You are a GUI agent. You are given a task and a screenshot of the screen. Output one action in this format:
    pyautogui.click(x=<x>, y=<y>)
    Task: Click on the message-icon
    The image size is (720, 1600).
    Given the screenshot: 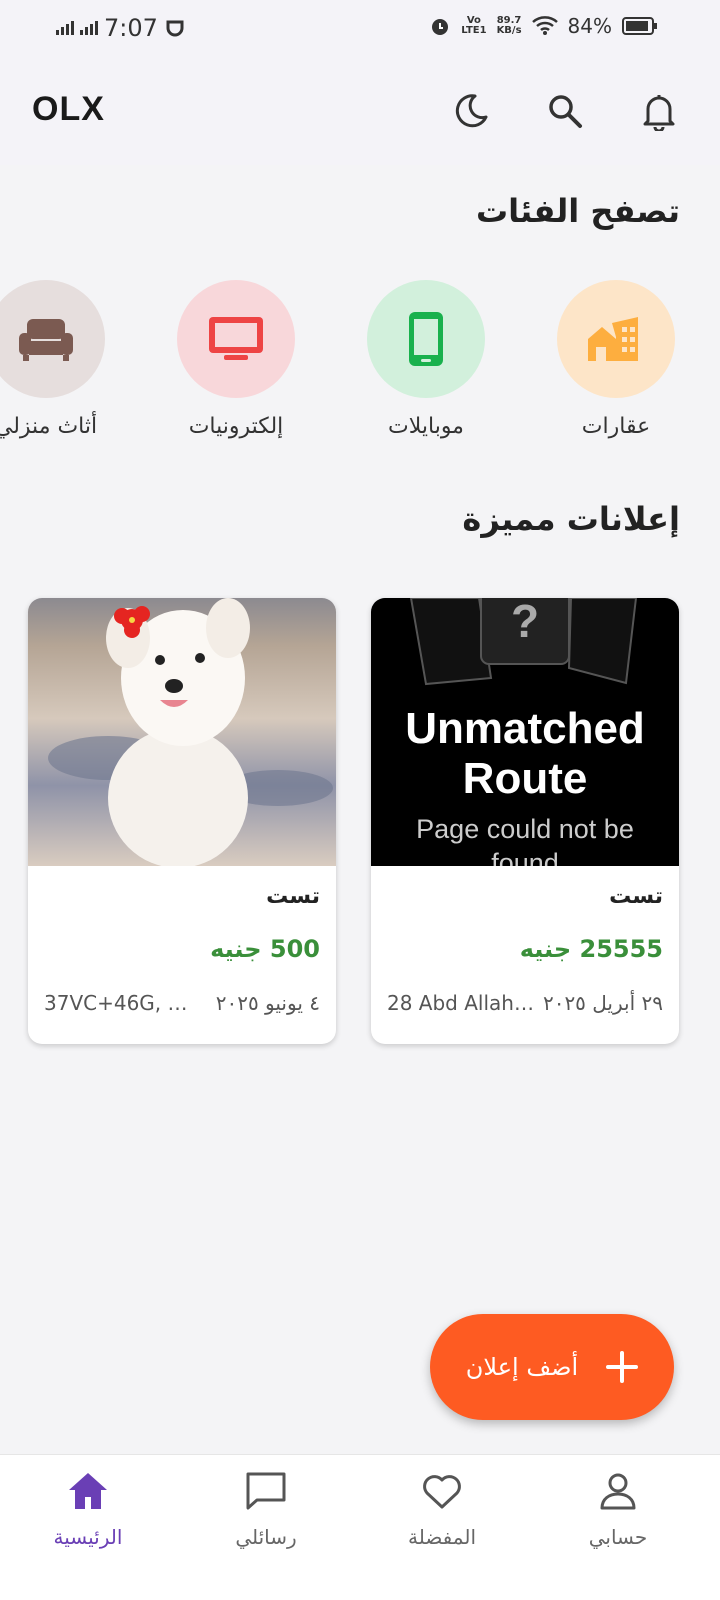 What is the action you would take?
    pyautogui.click(x=266, y=1491)
    